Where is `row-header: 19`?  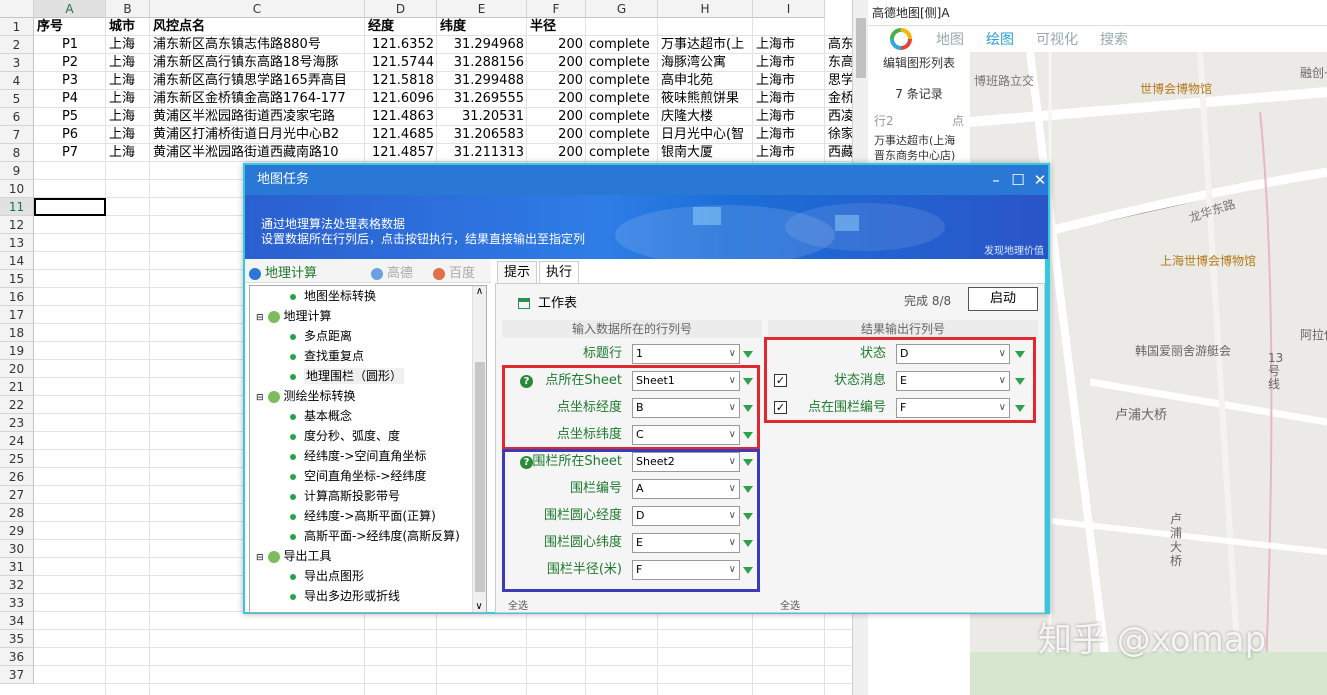 row-header: 19 is located at coordinates (17, 351).